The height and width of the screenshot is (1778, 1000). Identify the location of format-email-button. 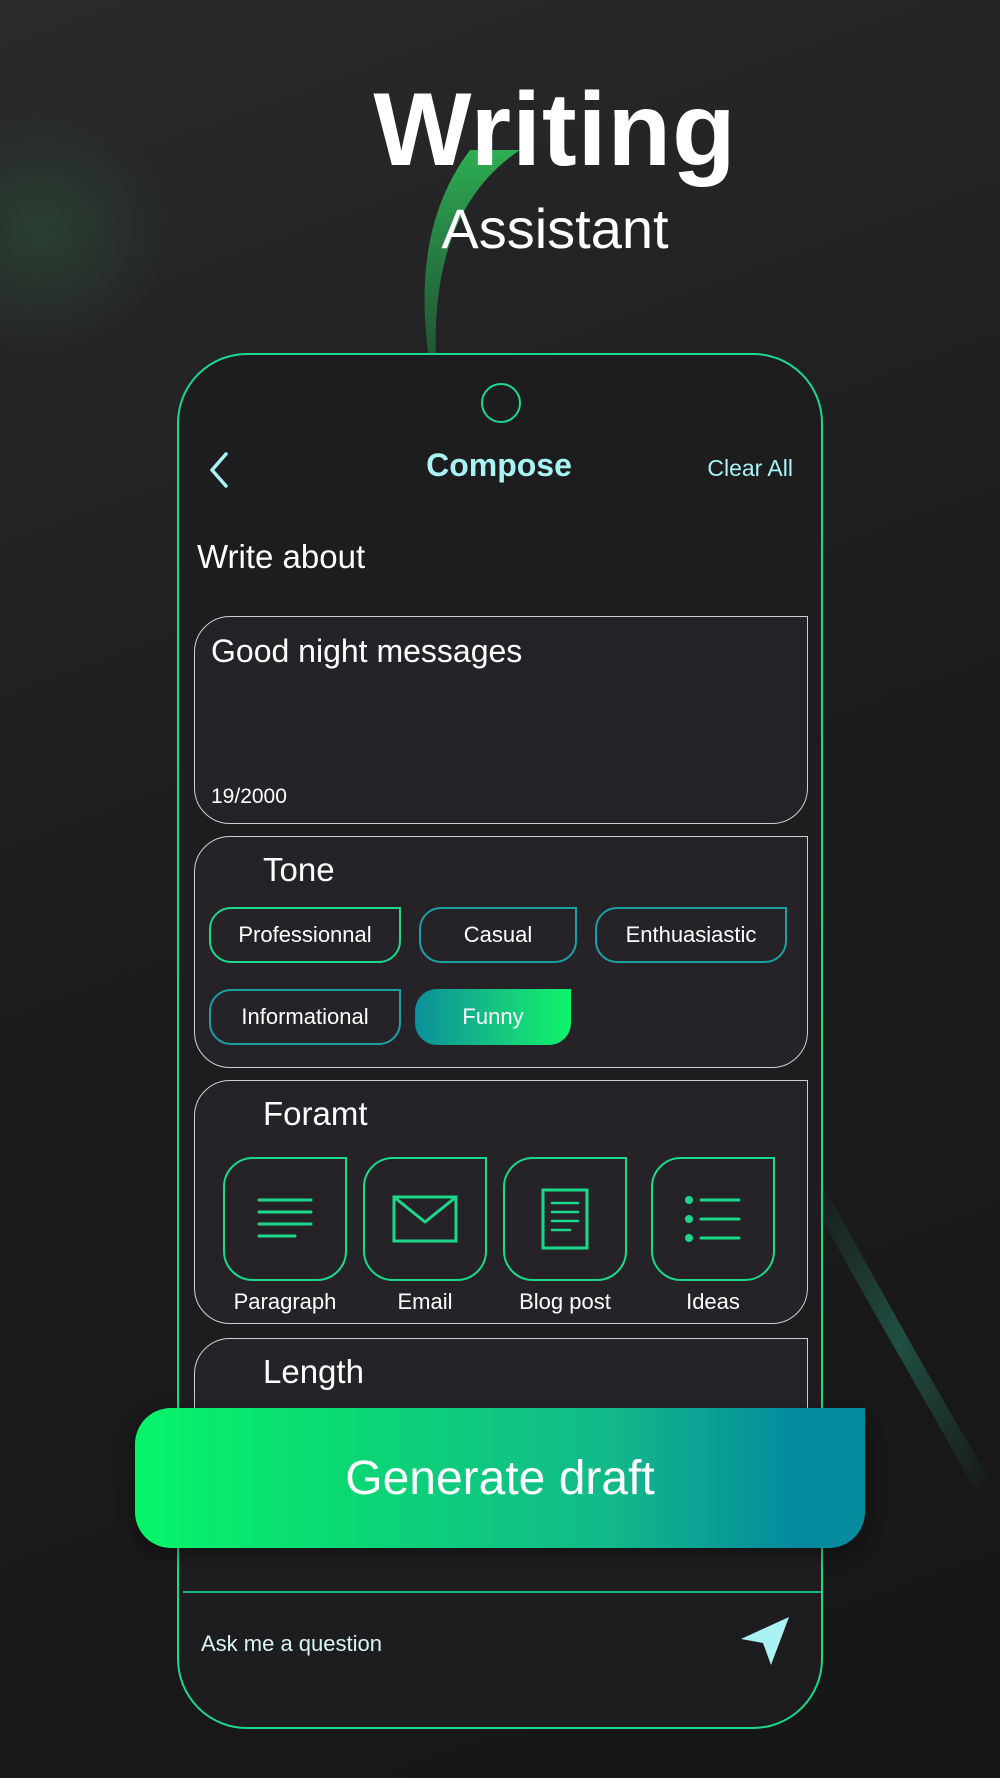
(425, 1219).